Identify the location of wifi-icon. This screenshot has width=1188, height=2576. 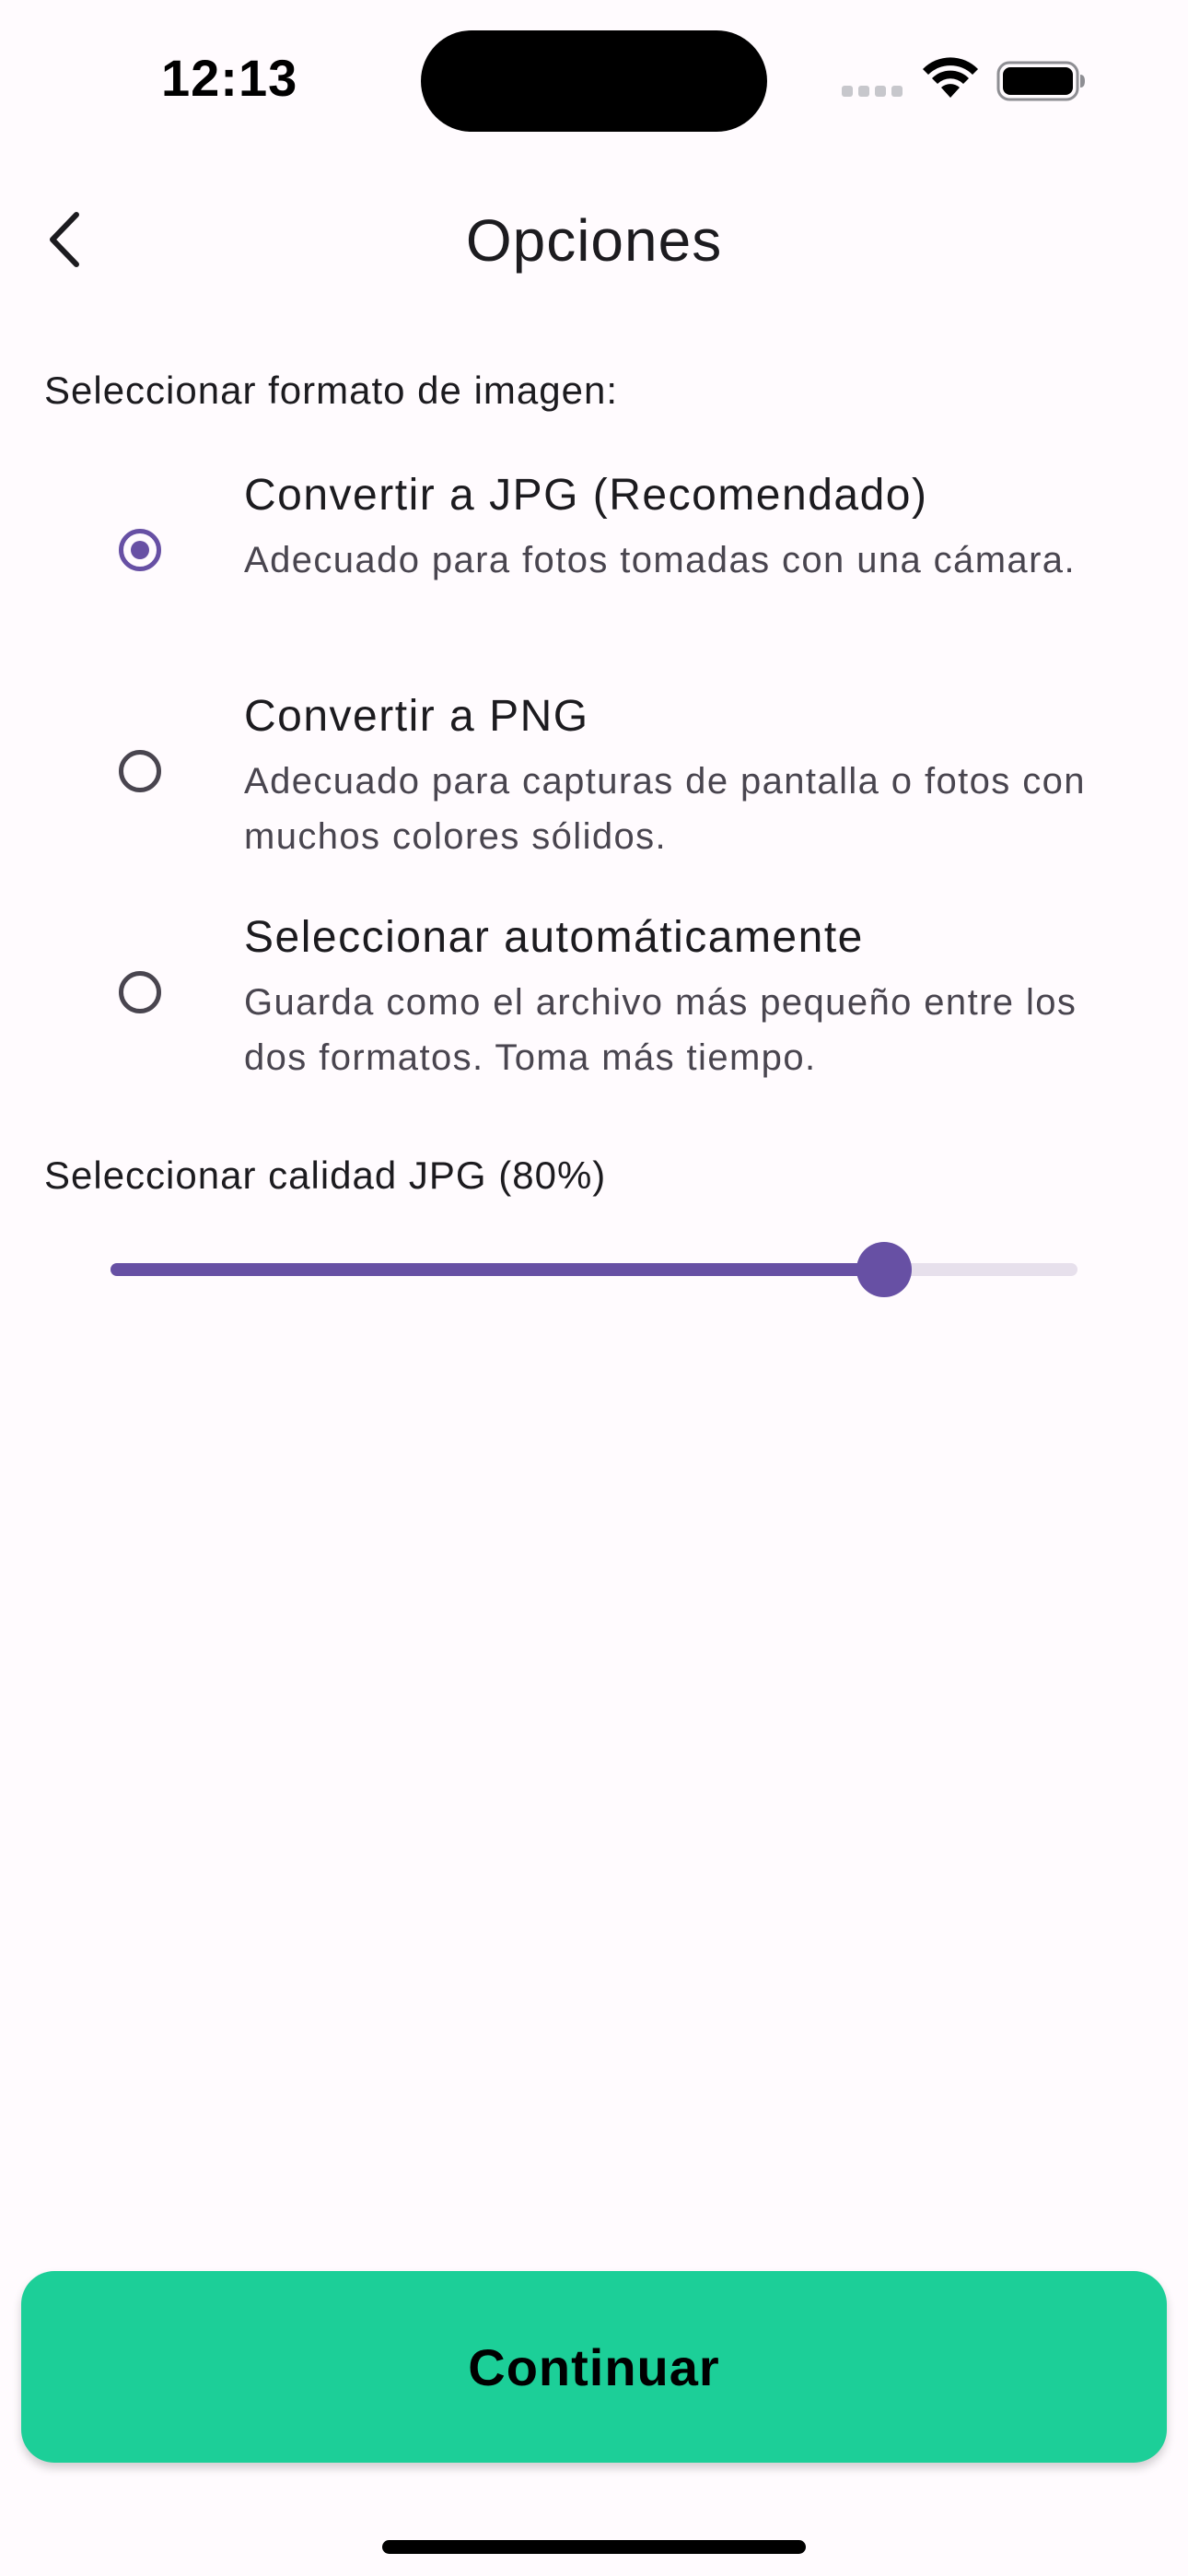
(951, 77).